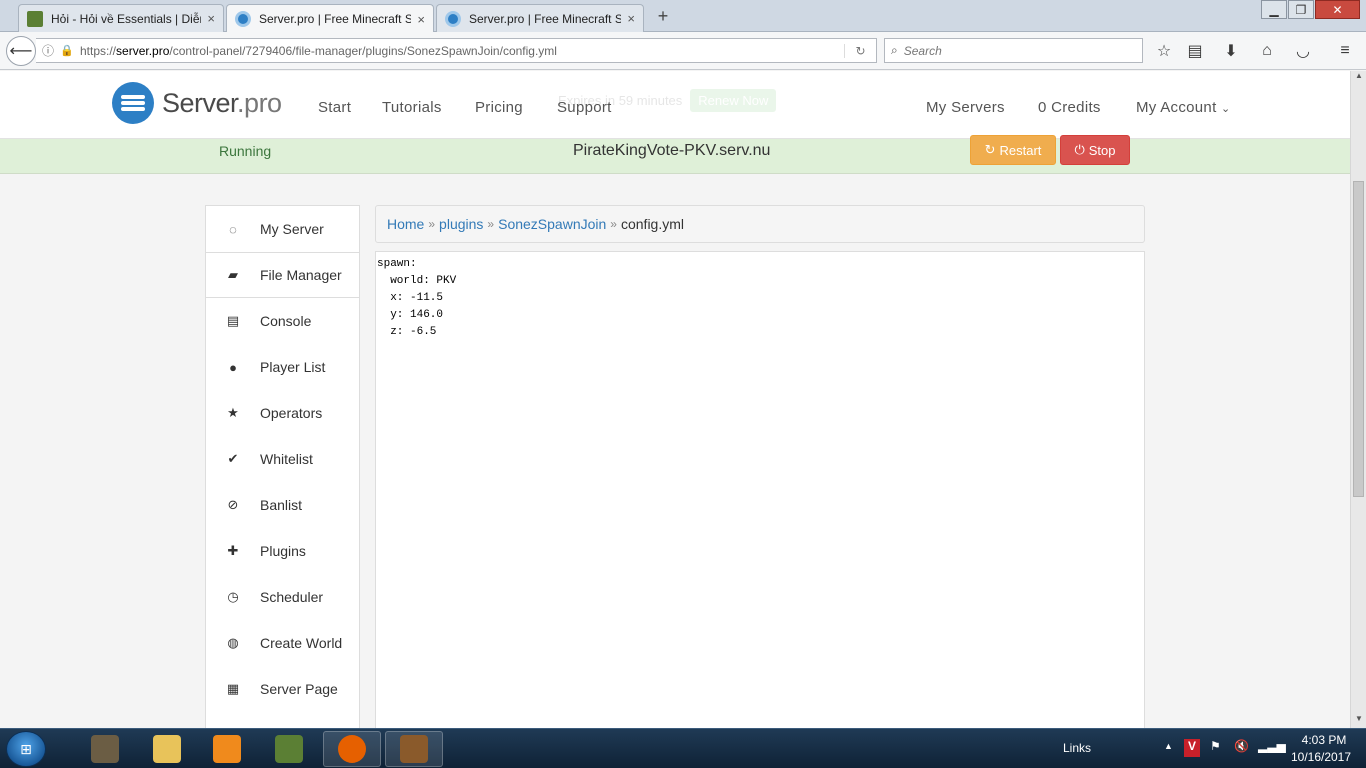 The image size is (1366, 768). What do you see at coordinates (1095, 150) in the screenshot?
I see `stop-button: ⏻ Stop` at bounding box center [1095, 150].